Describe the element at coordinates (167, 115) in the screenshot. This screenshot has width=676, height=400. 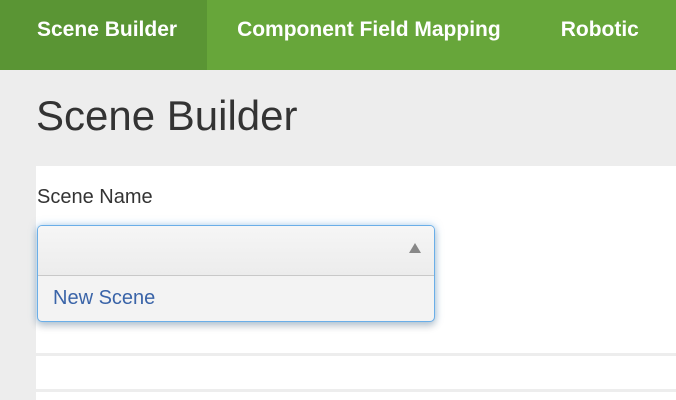
I see `page-title: Scene Builder` at that location.